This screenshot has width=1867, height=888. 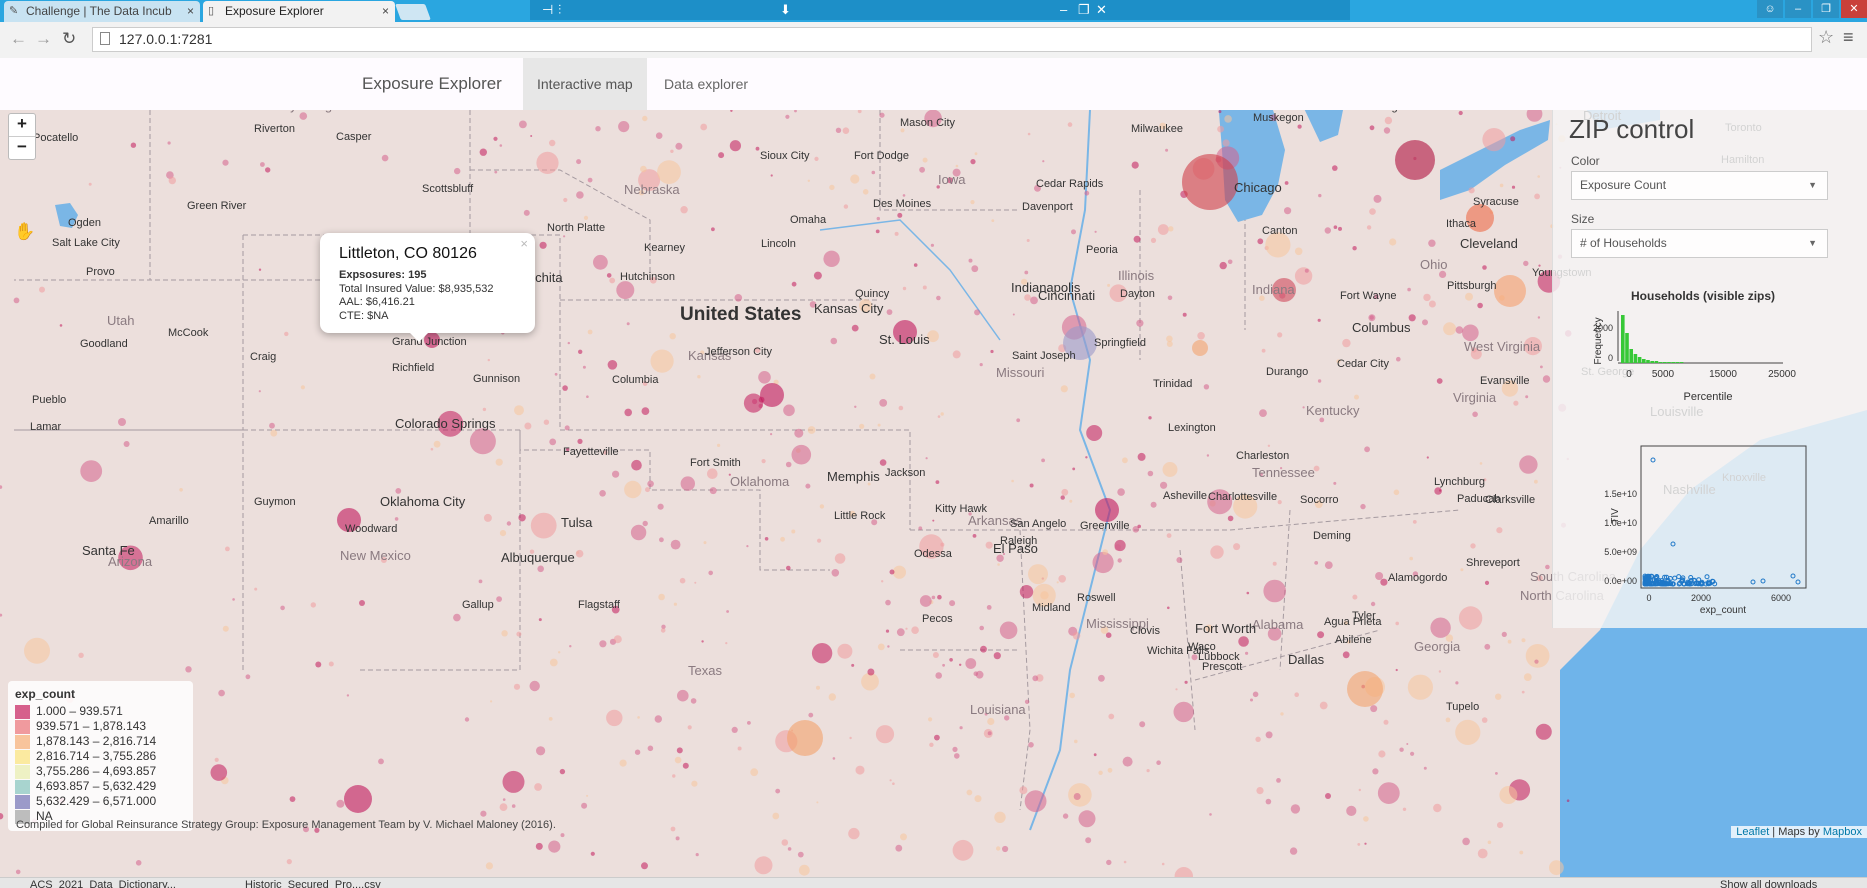 What do you see at coordinates (524, 243) in the screenshot?
I see `popup-close-button: ×` at bounding box center [524, 243].